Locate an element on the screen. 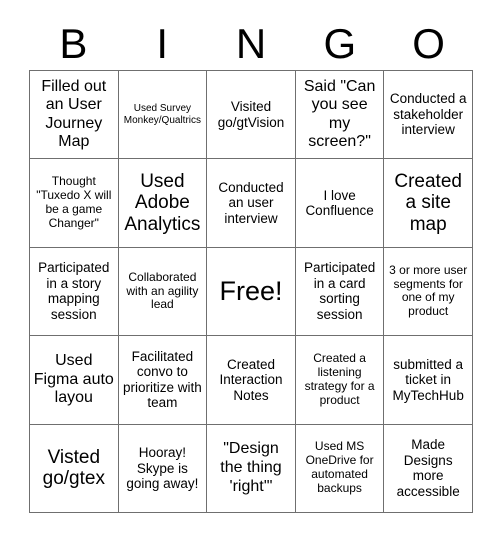 This screenshot has height=544, width=500. bingo-cell-label: Conducted a stakeholder interview is located at coordinates (428, 114).